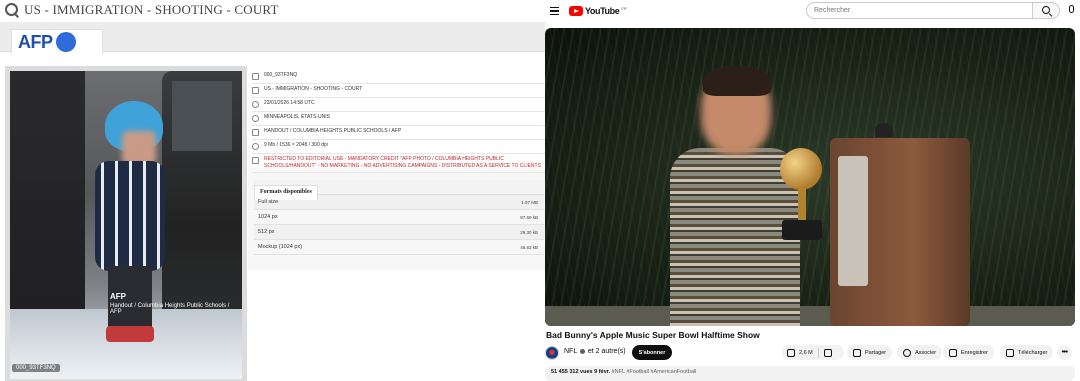 This screenshot has width=1080, height=381. I want to click on dislike-button, so click(828, 352).